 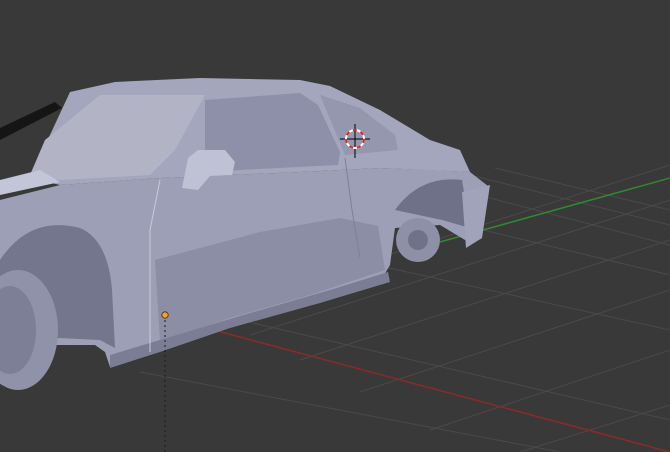 I want to click on car-rear-hub, so click(x=418, y=240).